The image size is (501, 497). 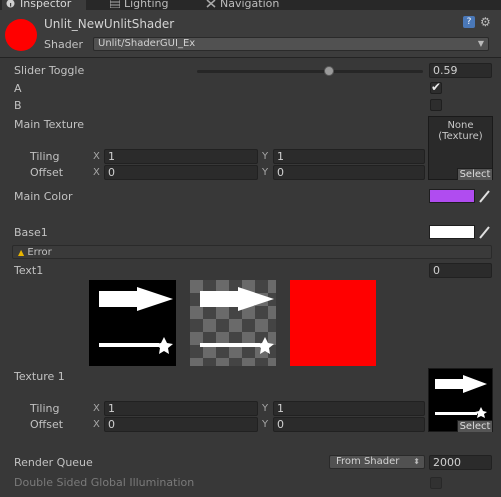 I want to click on a-label: A, so click(x=18, y=88).